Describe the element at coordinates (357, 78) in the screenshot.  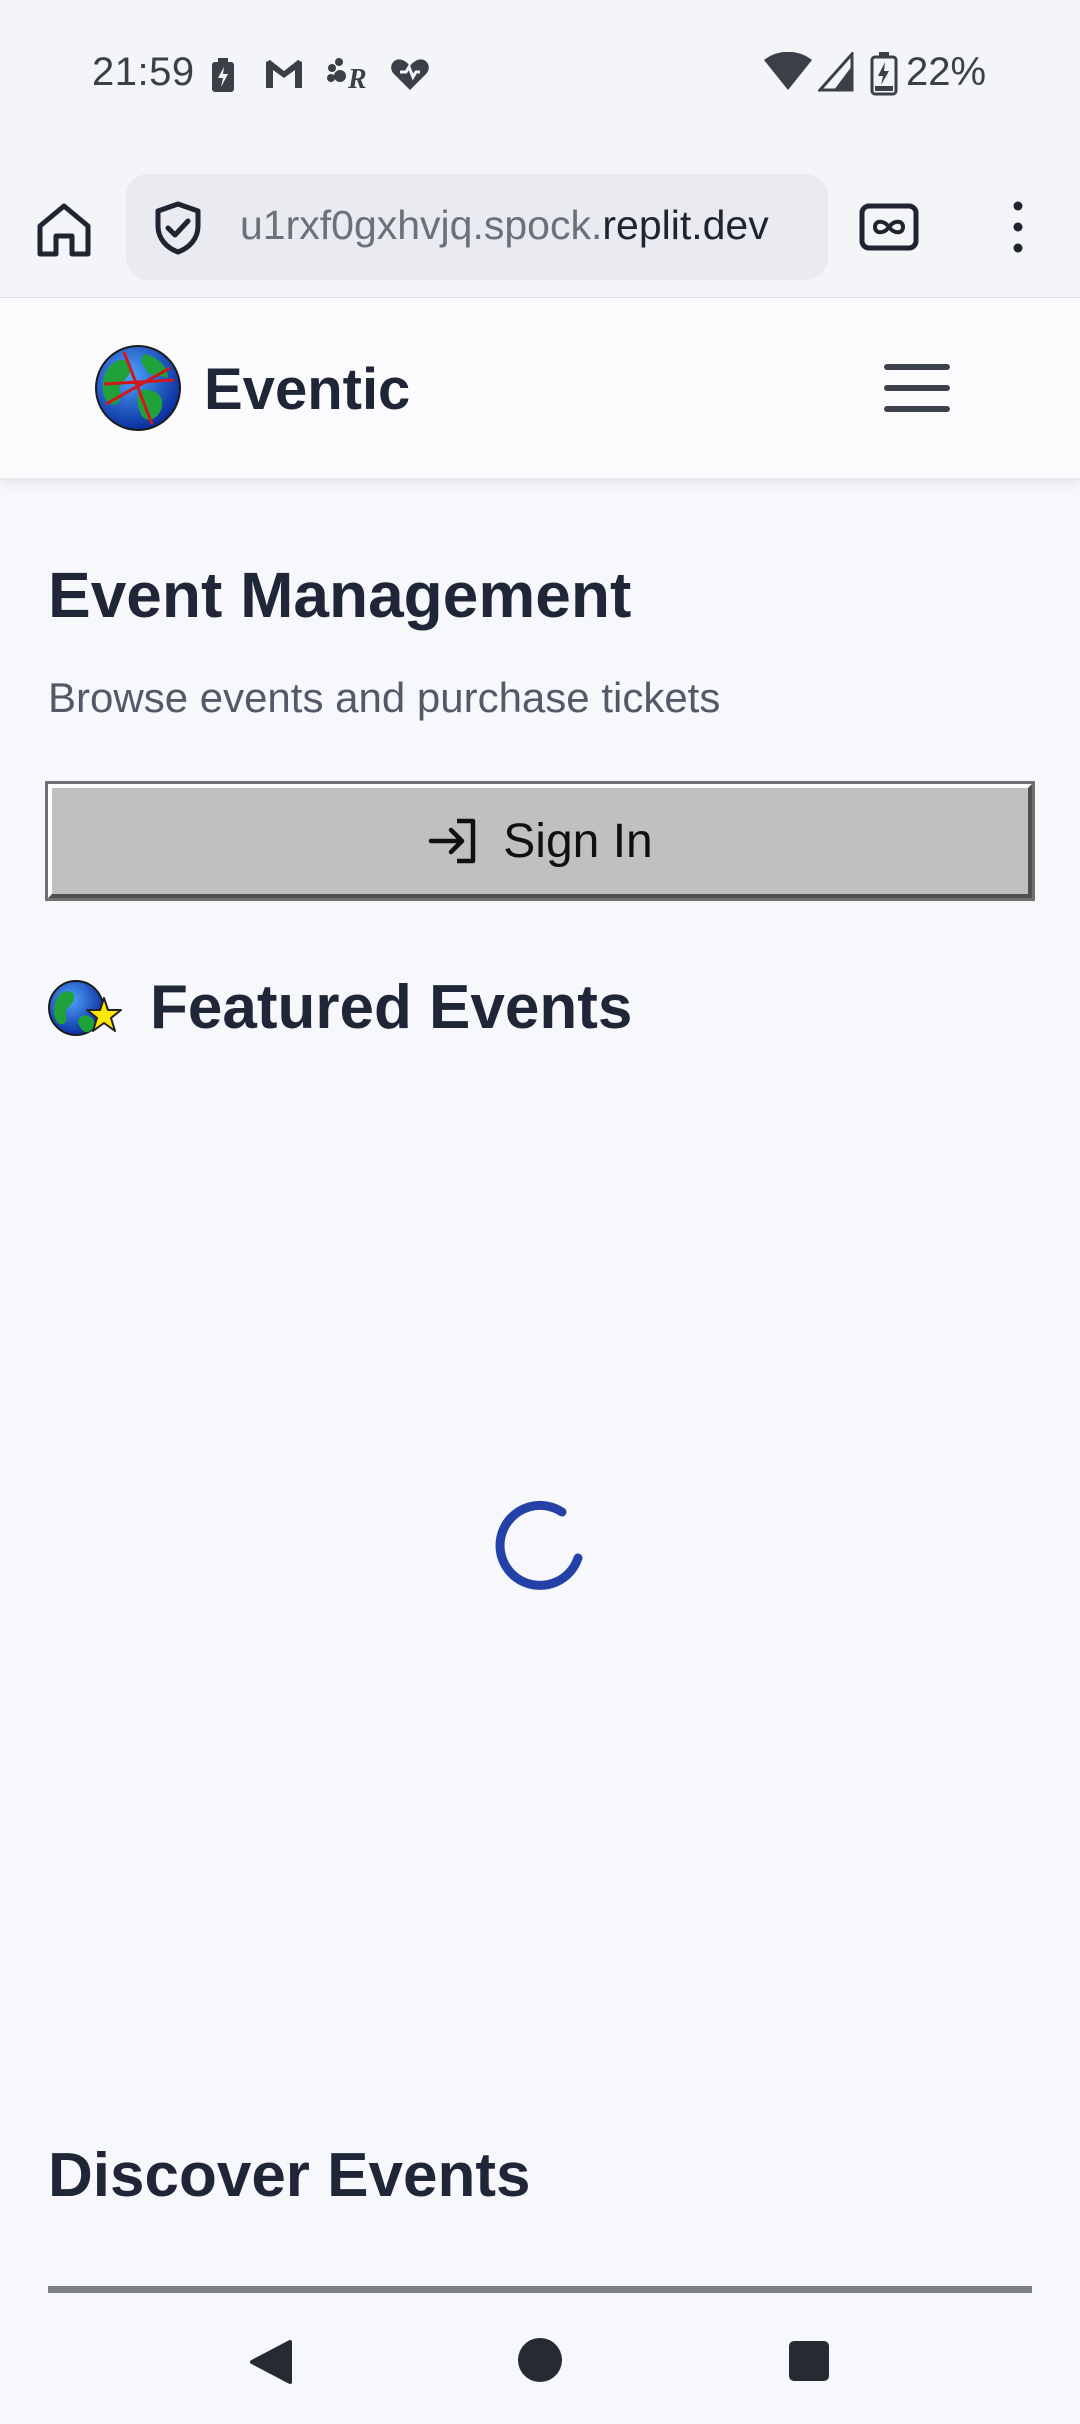
I see `svg-text: R` at that location.